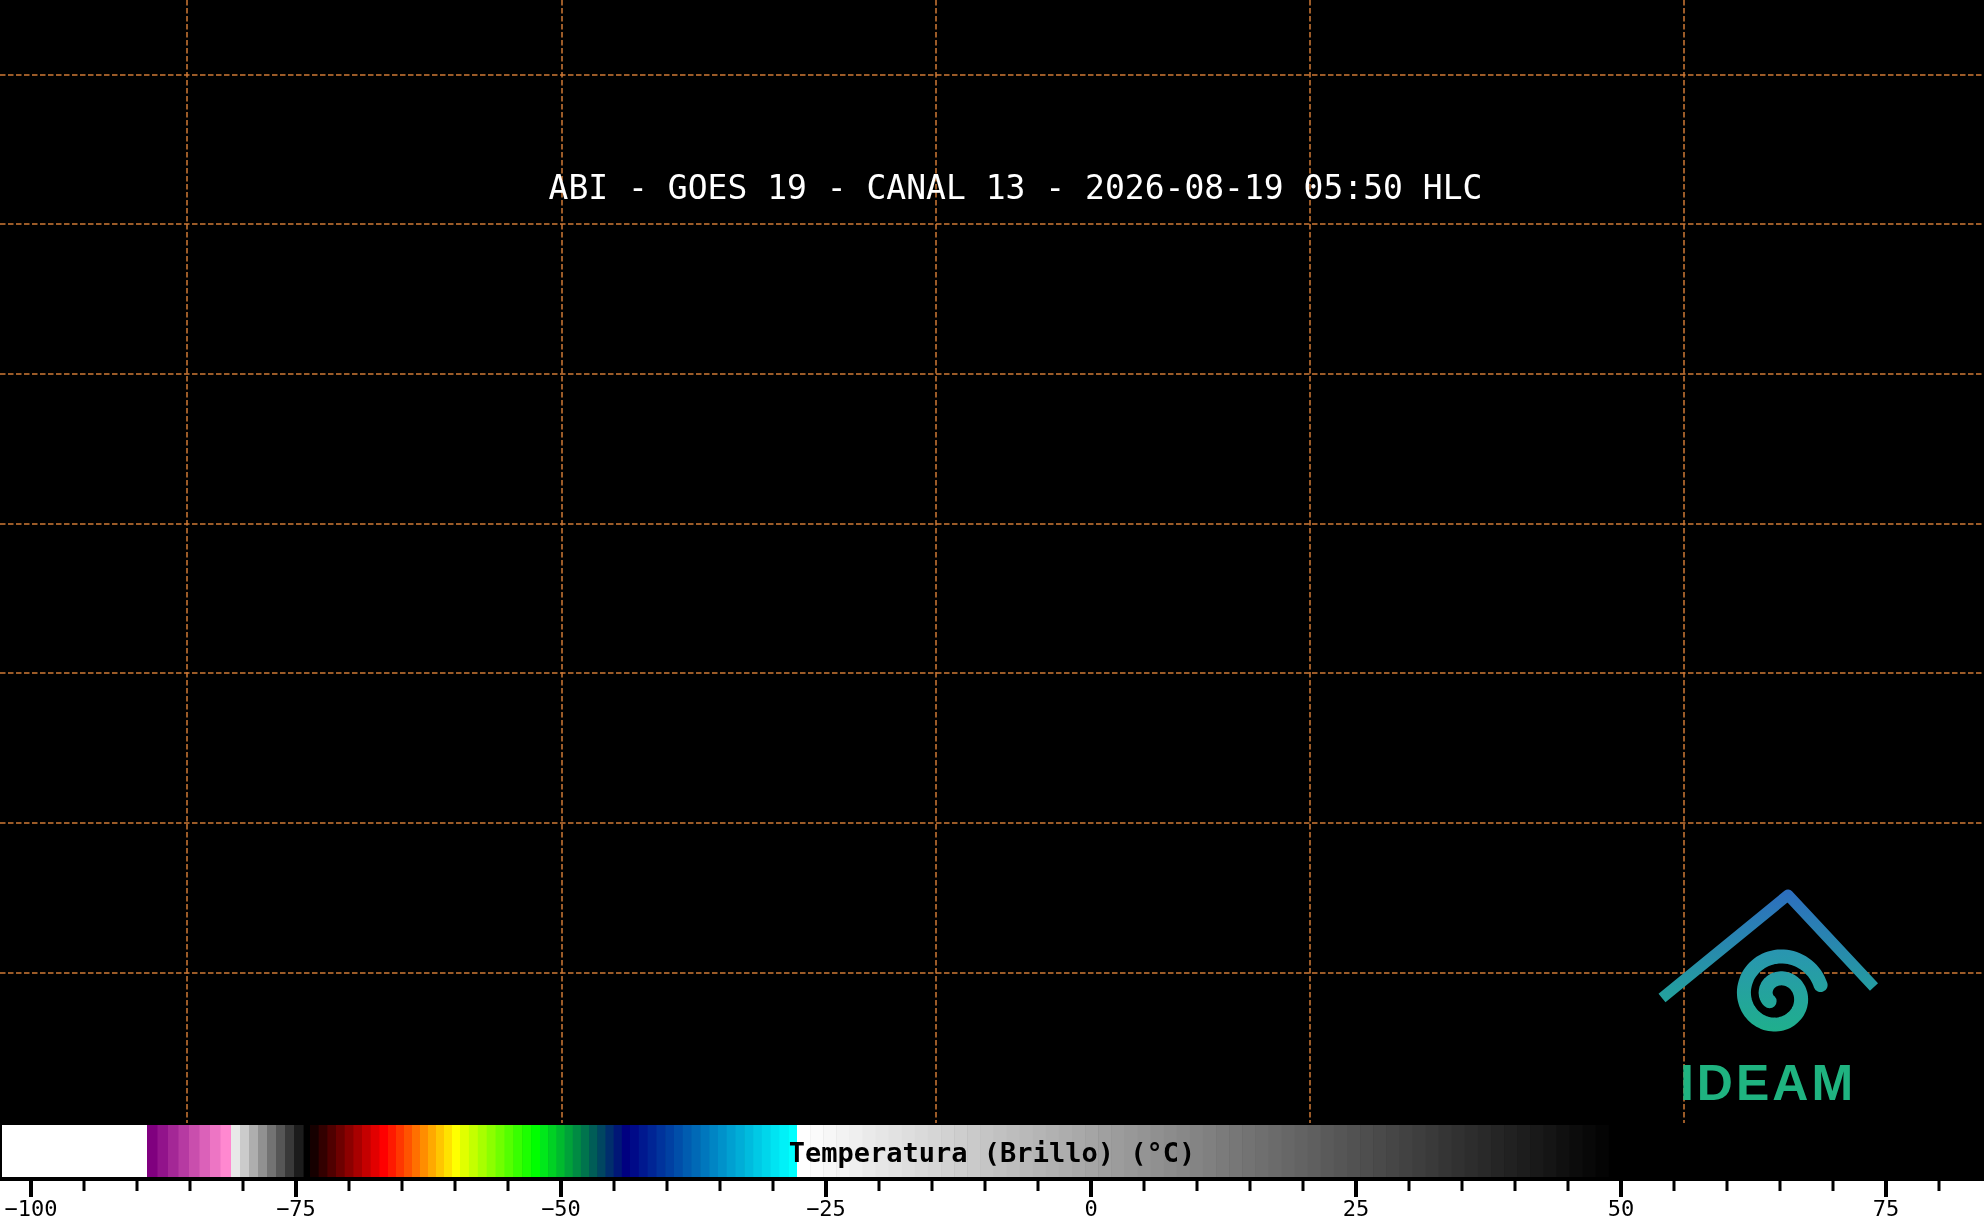  I want to click on tick-label: 25, so click(1356, 1209).